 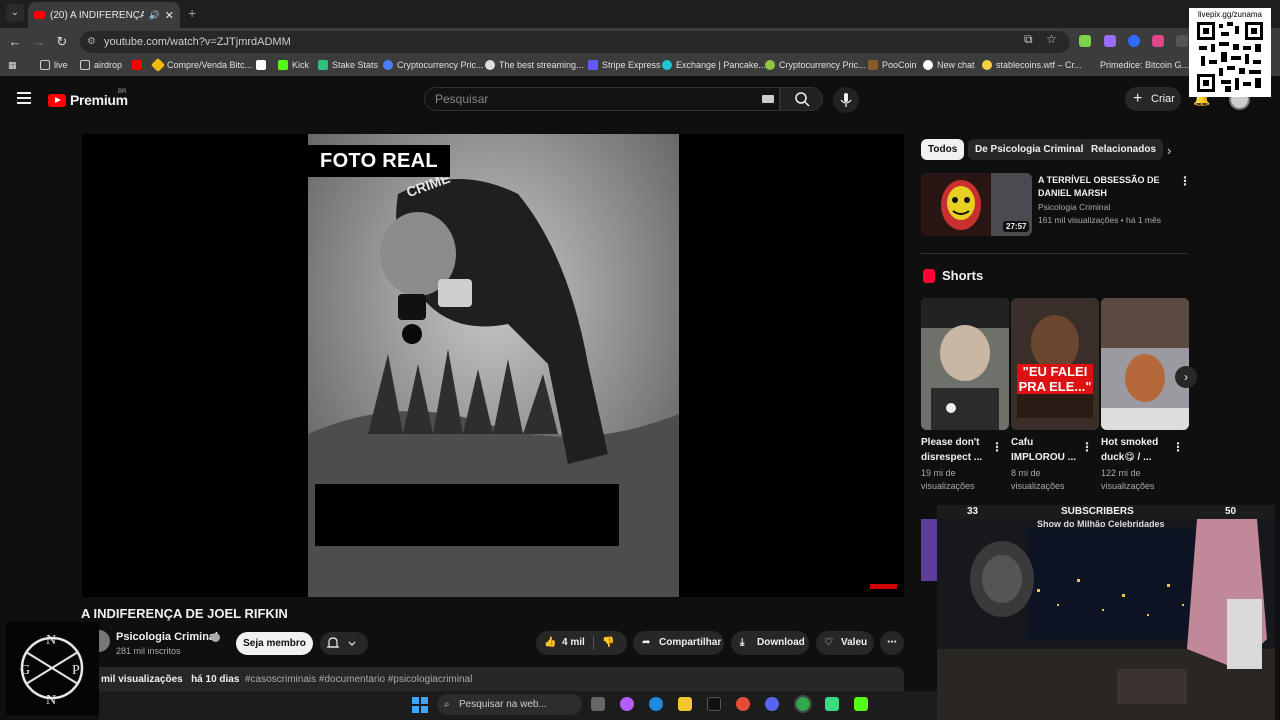 What do you see at coordinates (573, 643) in the screenshot?
I see `like-count: 4 mil` at bounding box center [573, 643].